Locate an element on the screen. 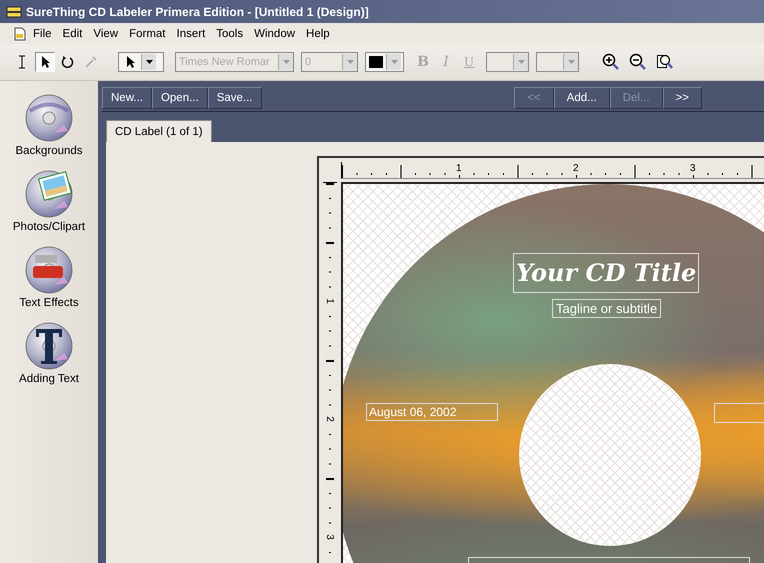  menu-item: Edit is located at coordinates (75, 34).